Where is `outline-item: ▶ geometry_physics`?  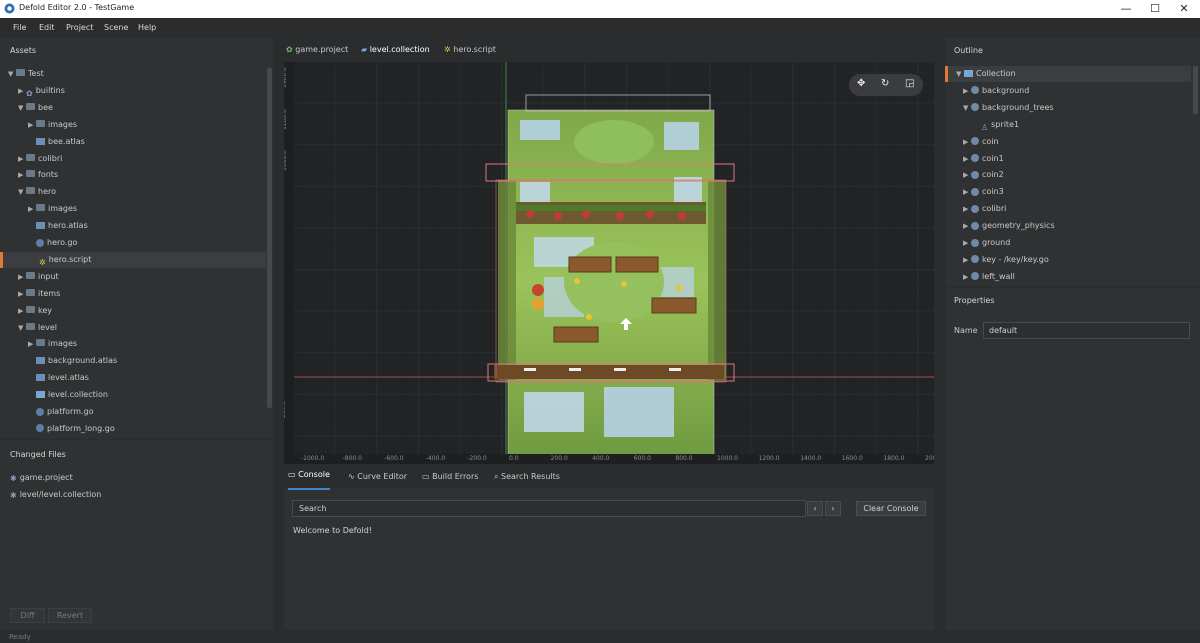
outline-item: ▶ geometry_physics is located at coordinates (1068, 226).